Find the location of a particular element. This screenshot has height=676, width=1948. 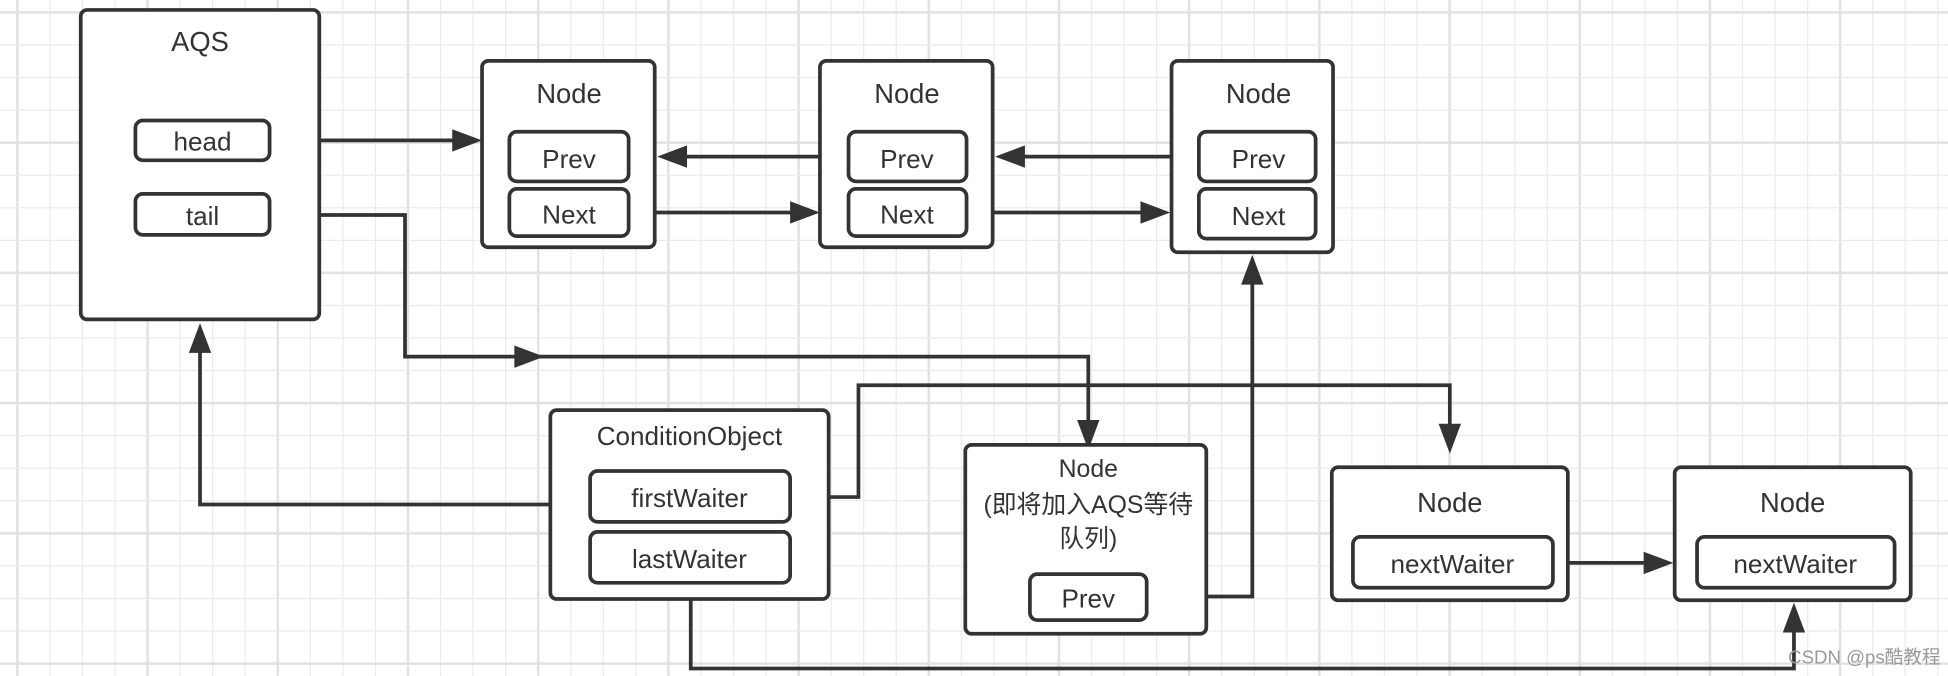

pending-node-prev-label: Prev is located at coordinates (1088, 599).